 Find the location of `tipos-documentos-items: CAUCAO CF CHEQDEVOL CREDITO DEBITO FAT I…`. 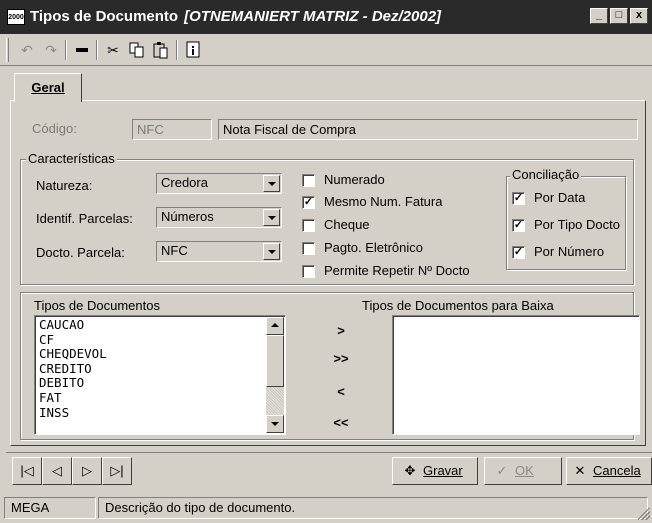

tipos-documentos-items: CAUCAO CF CHEQDEVOL CREDITO DEBITO FAT I… is located at coordinates (73, 369).